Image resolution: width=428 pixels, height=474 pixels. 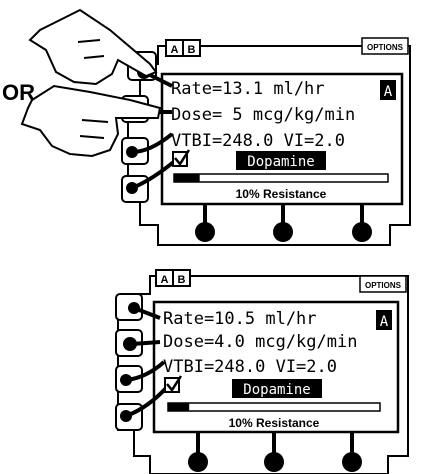 What do you see at coordinates (258, 141) in the screenshot?
I see `vtbi-readout: VTBI=248.0 VI=2.0` at bounding box center [258, 141].